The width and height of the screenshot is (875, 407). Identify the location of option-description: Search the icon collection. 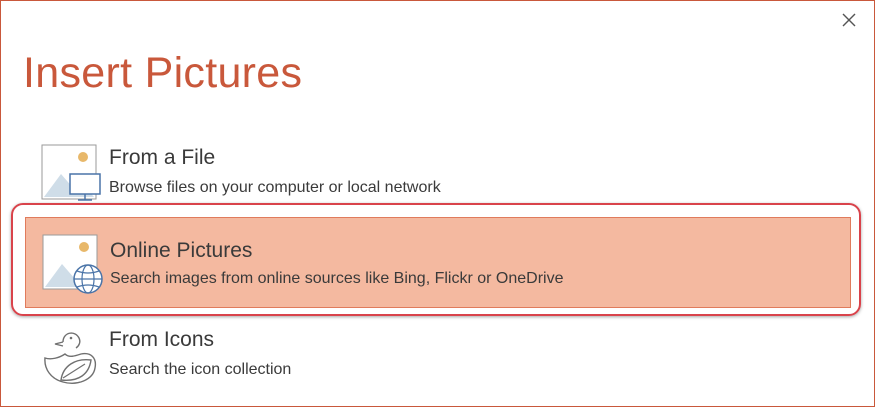
(200, 369).